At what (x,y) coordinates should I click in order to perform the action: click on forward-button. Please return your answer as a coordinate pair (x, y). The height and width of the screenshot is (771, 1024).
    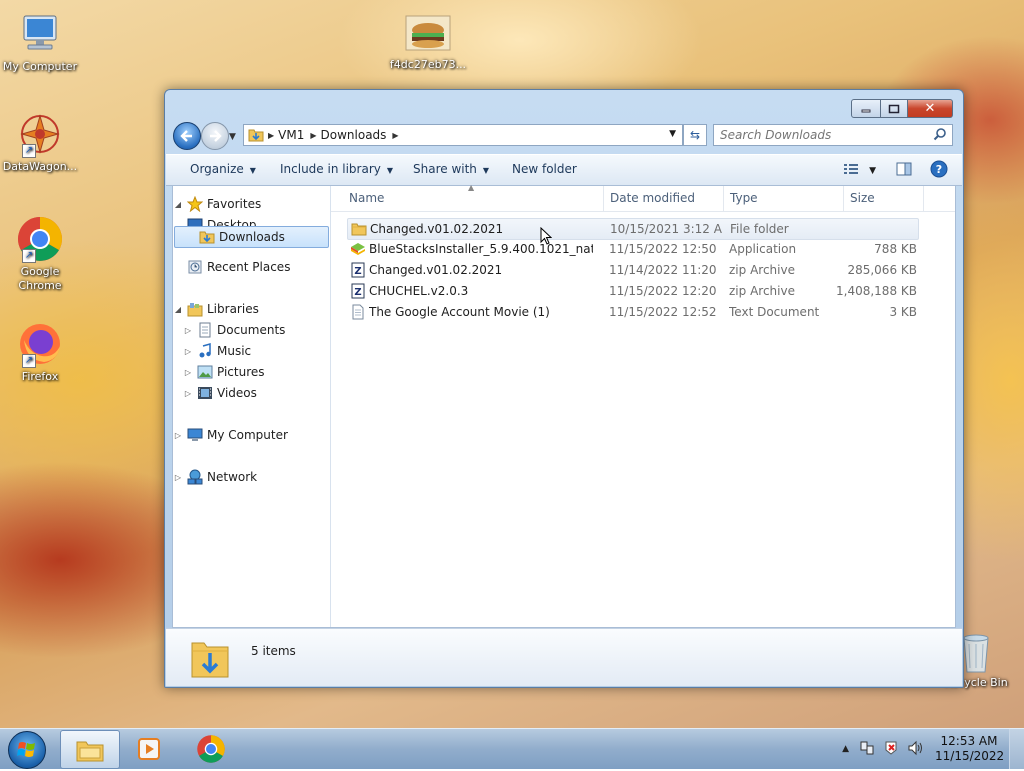
    Looking at the image, I should click on (215, 136).